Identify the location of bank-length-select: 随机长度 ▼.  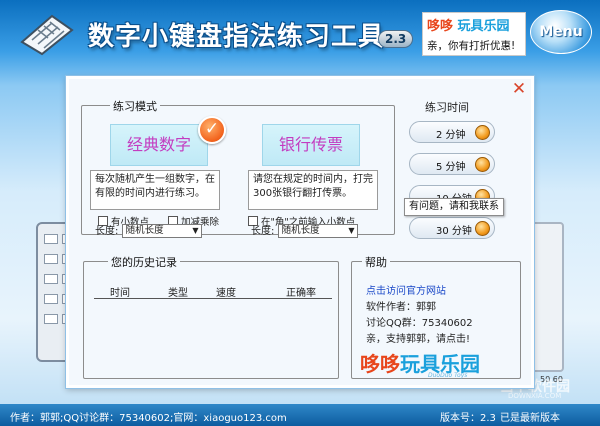
(317, 231).